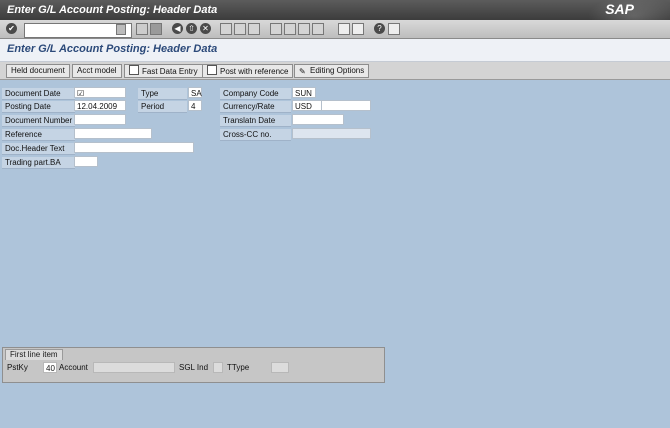 The width and height of the screenshot is (670, 428). Describe the element at coordinates (112, 49) in the screenshot. I see `screen-title: Enter G/L Account Posting: Header Data` at that location.